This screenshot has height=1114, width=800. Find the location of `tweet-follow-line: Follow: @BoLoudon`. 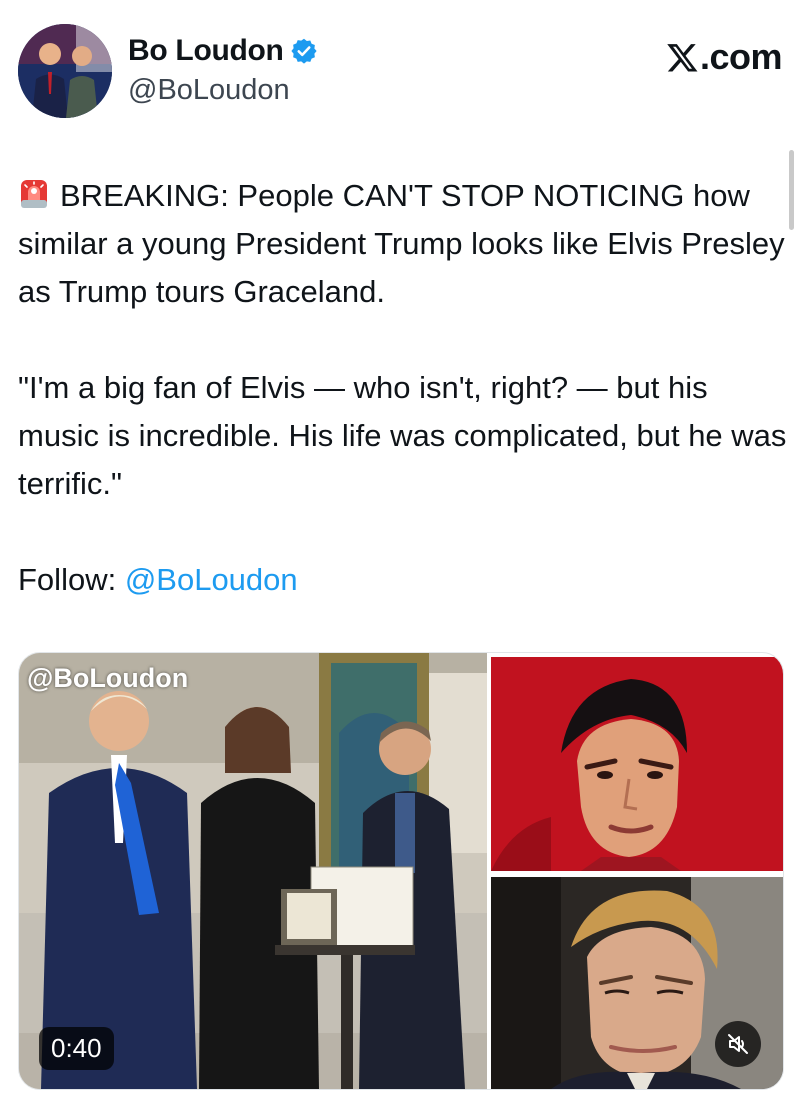

tweet-follow-line: Follow: @BoLoudon is located at coordinates (403, 580).